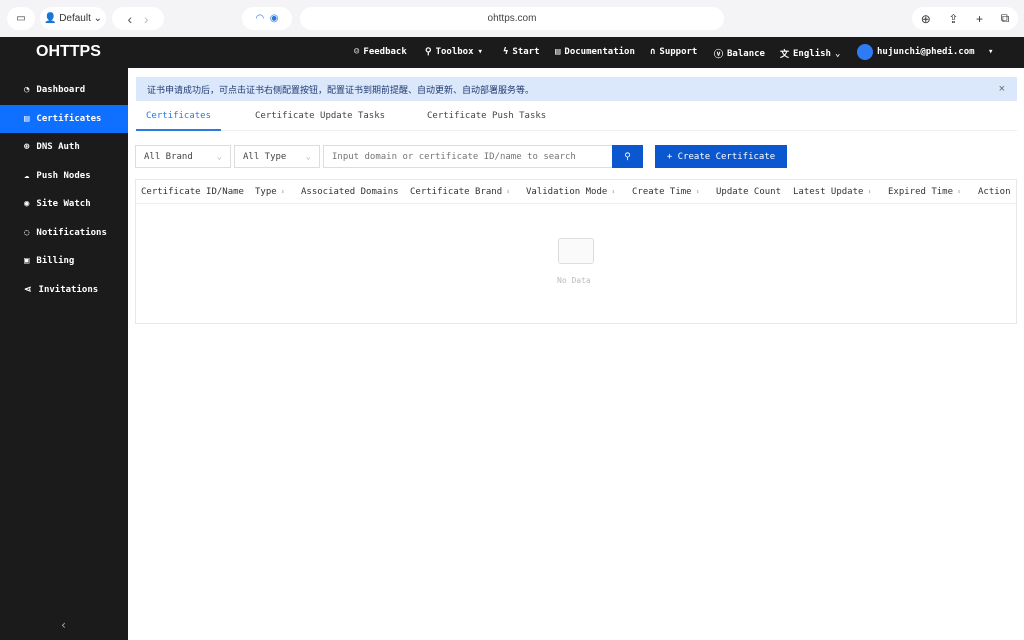 Image resolution: width=1024 pixels, height=640 pixels. Describe the element at coordinates (506, 52) in the screenshot. I see `bolt-icon: ϟ` at that location.